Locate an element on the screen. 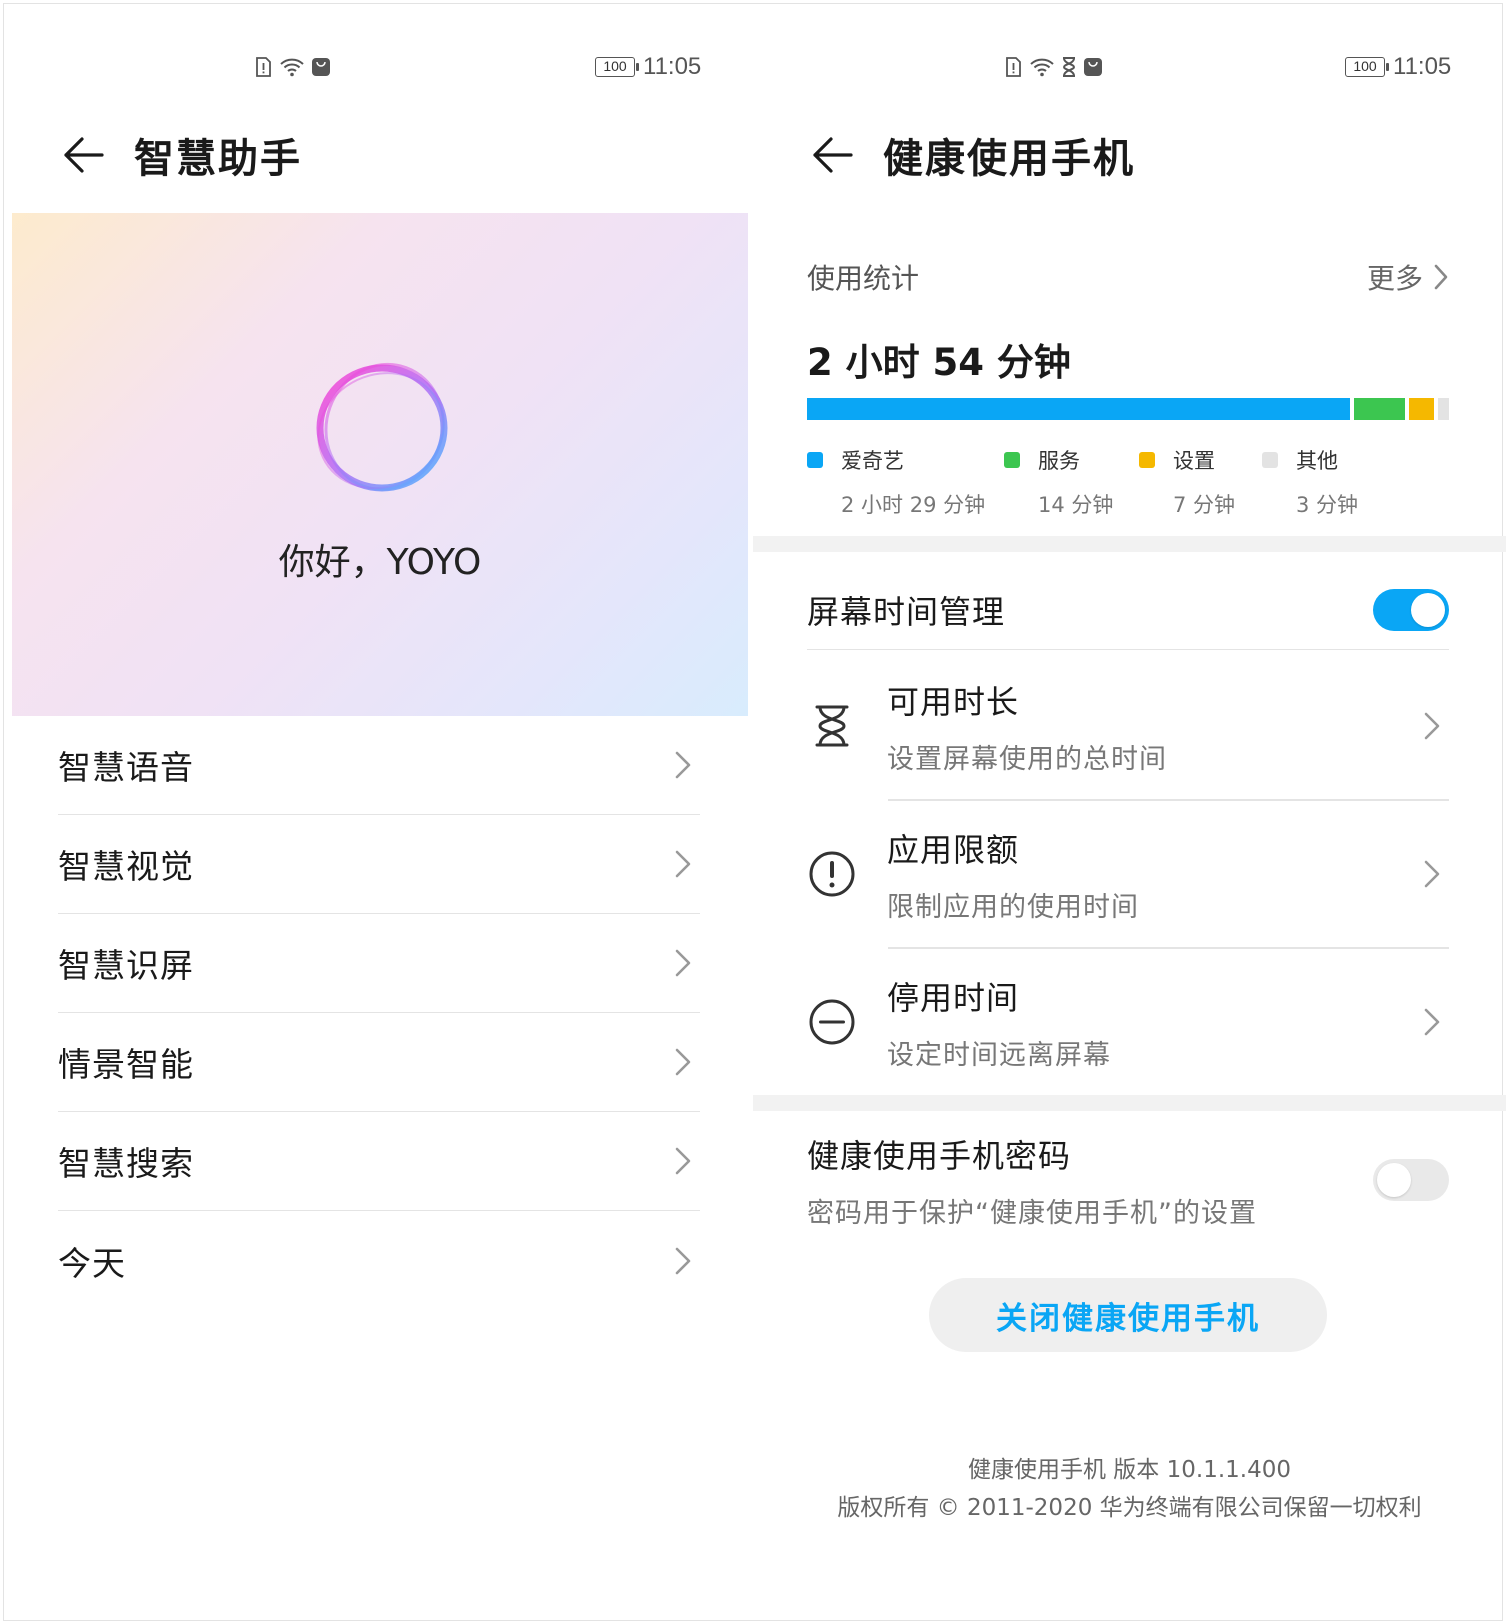  option-available-time: 可用时长 设置屏幕使用的总时间 is located at coordinates (1128, 726).